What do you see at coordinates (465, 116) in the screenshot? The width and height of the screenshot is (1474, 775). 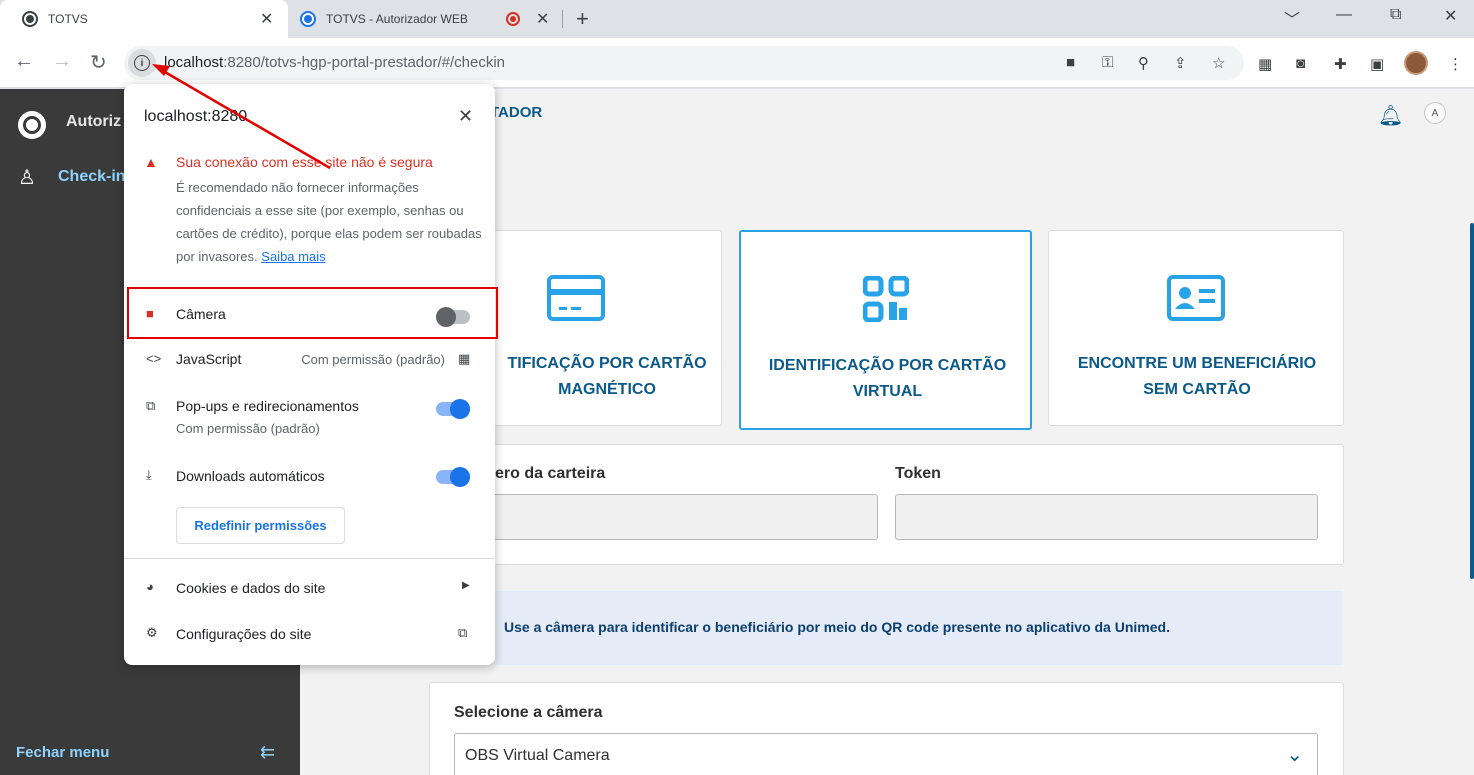 I see `close-icon: ✕` at bounding box center [465, 116].